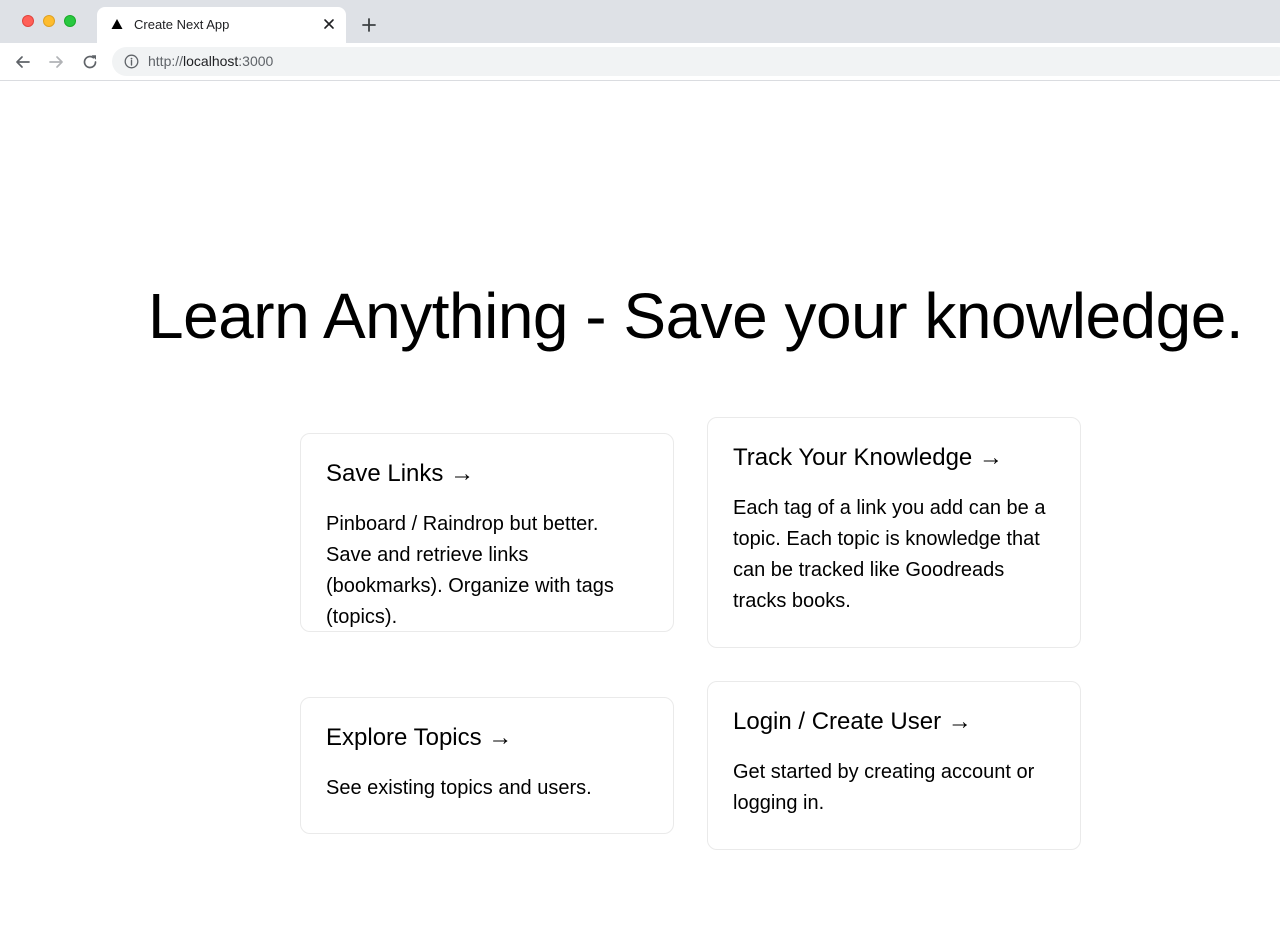  Describe the element at coordinates (182, 24) in the screenshot. I see `tab-title: Create Next App` at that location.